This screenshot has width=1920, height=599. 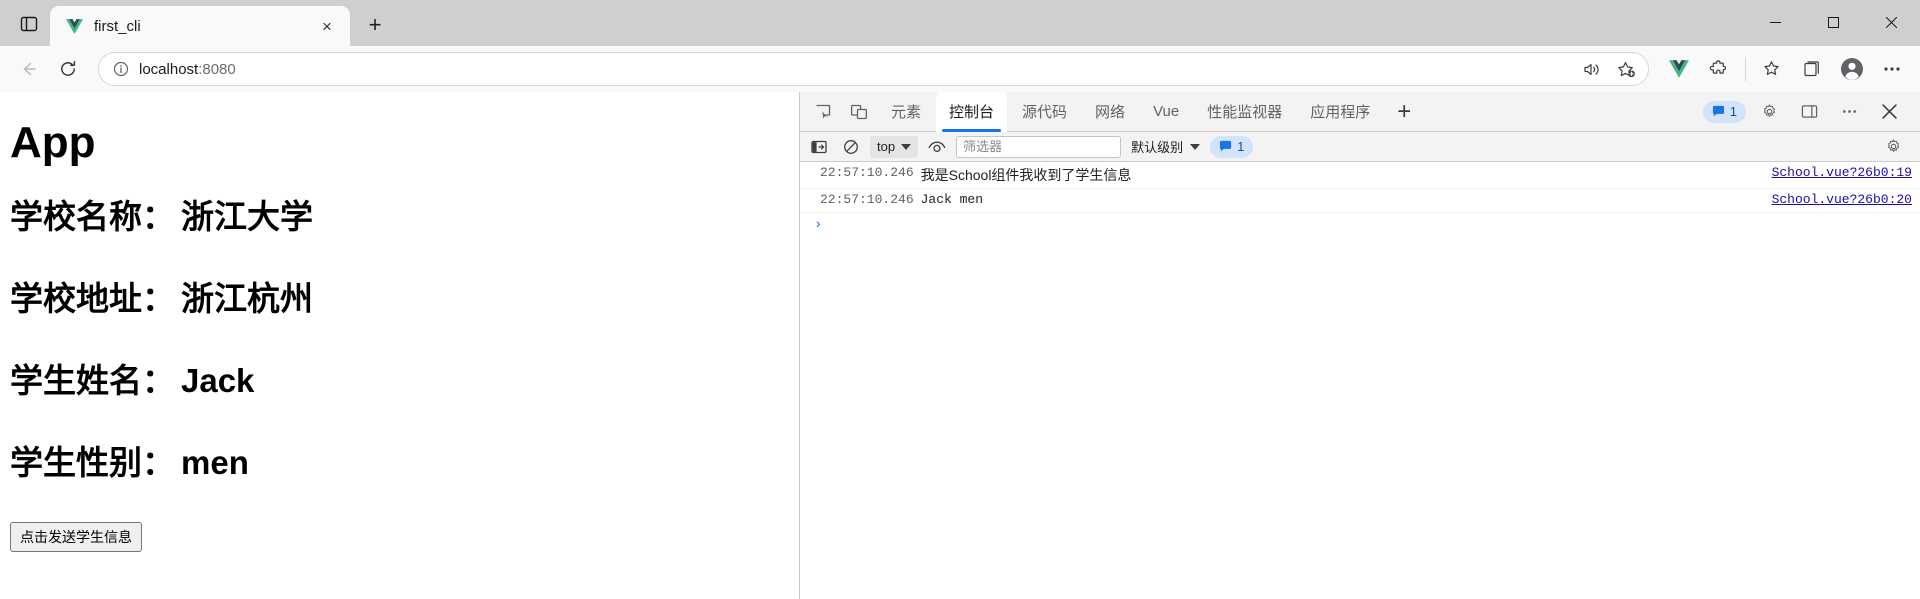 What do you see at coordinates (92, 216) in the screenshot?
I see `school-name-label: 学校名称：` at bounding box center [92, 216].